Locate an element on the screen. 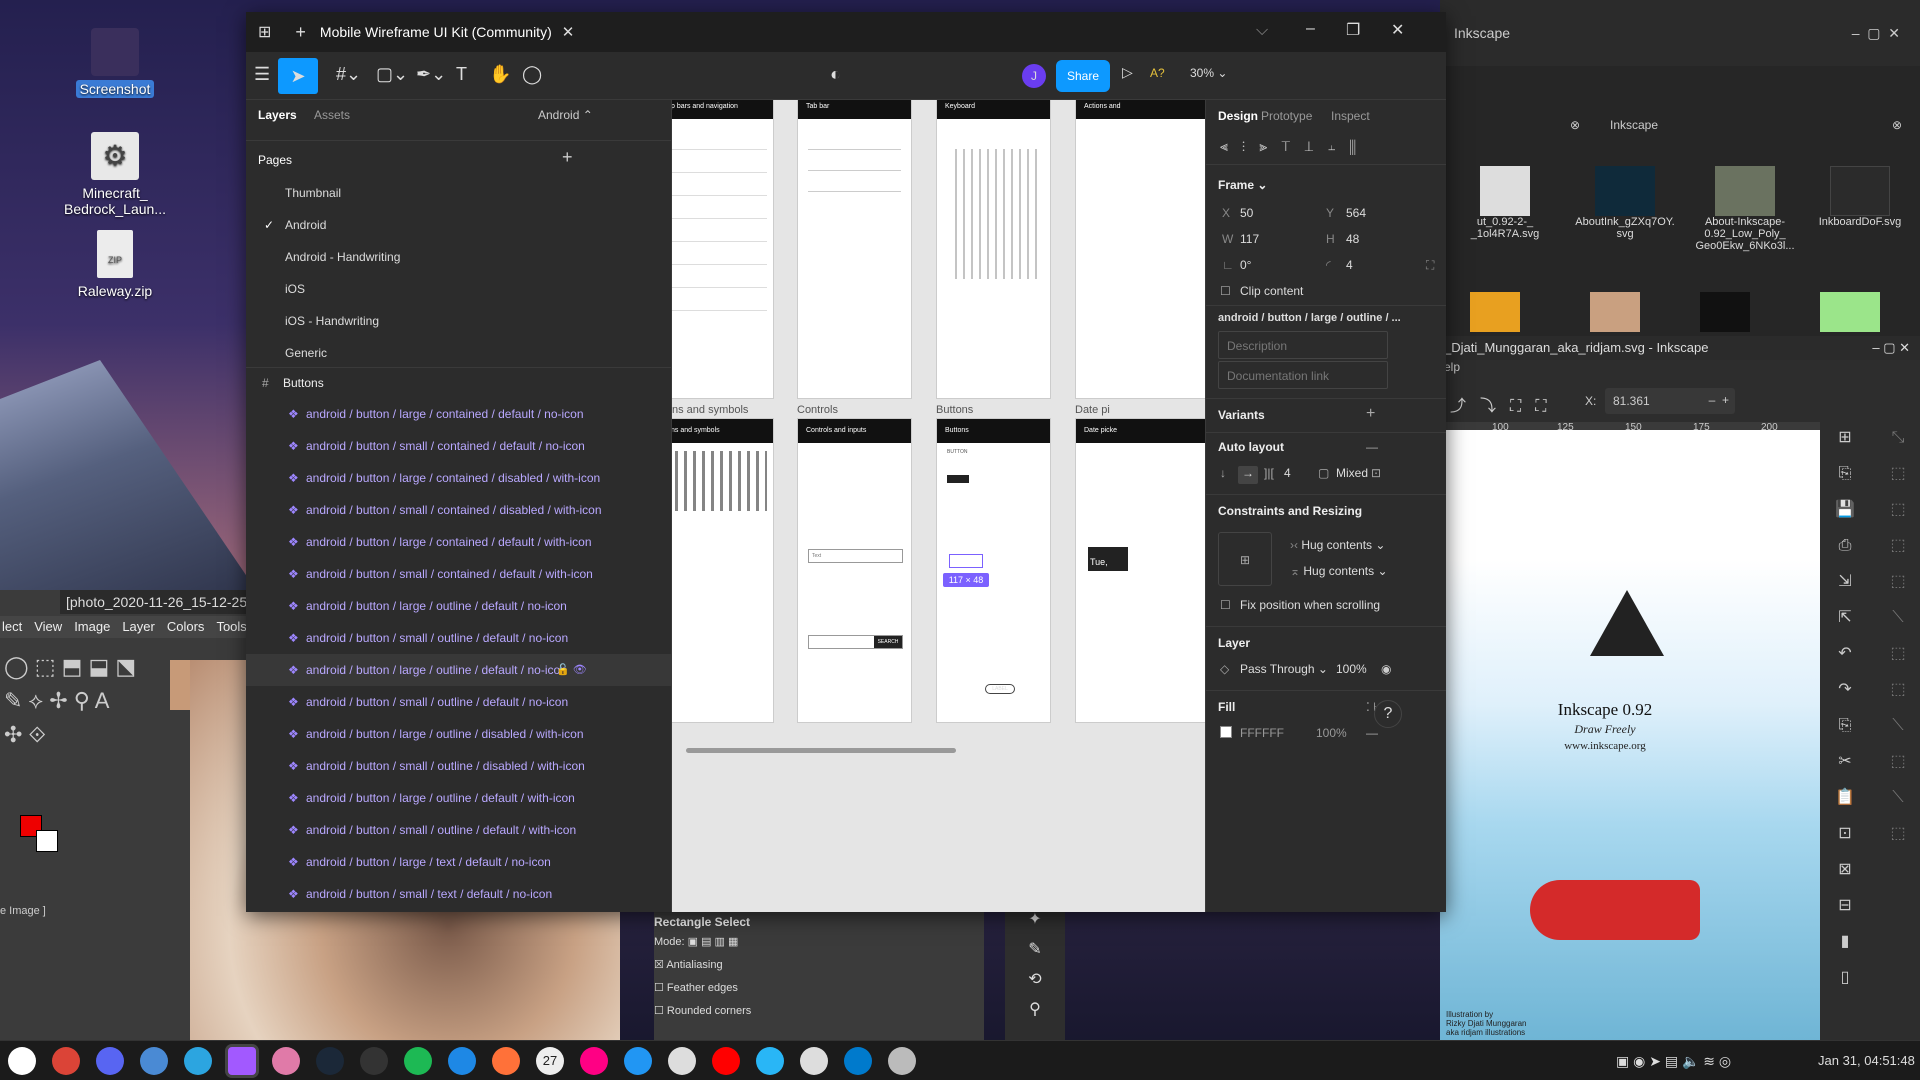 This screenshot has height=1080, width=1920. page-item: ✓ Android is located at coordinates (458, 225).